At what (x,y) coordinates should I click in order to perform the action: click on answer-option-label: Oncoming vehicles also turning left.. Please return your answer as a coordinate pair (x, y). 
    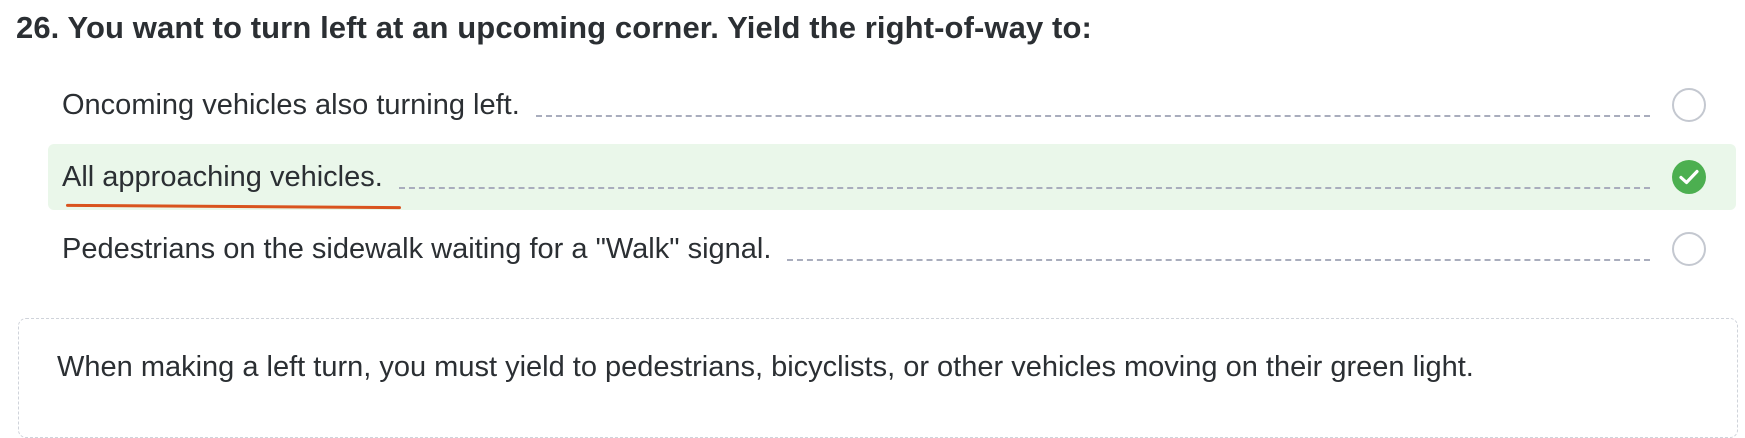
    Looking at the image, I should click on (291, 104).